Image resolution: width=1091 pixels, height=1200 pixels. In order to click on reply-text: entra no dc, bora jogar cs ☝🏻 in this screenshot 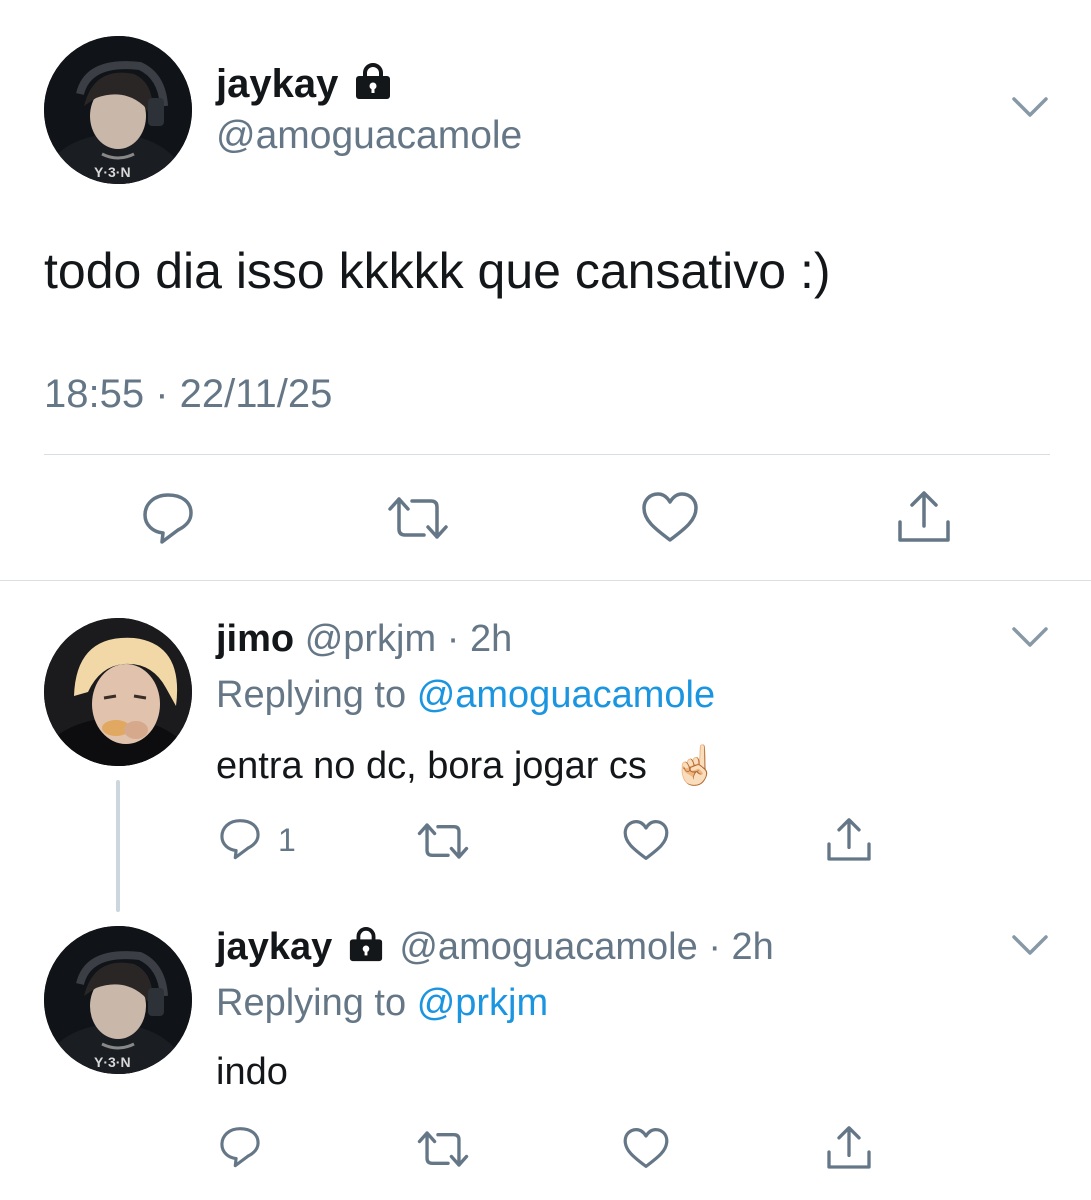, I will do `click(467, 766)`.